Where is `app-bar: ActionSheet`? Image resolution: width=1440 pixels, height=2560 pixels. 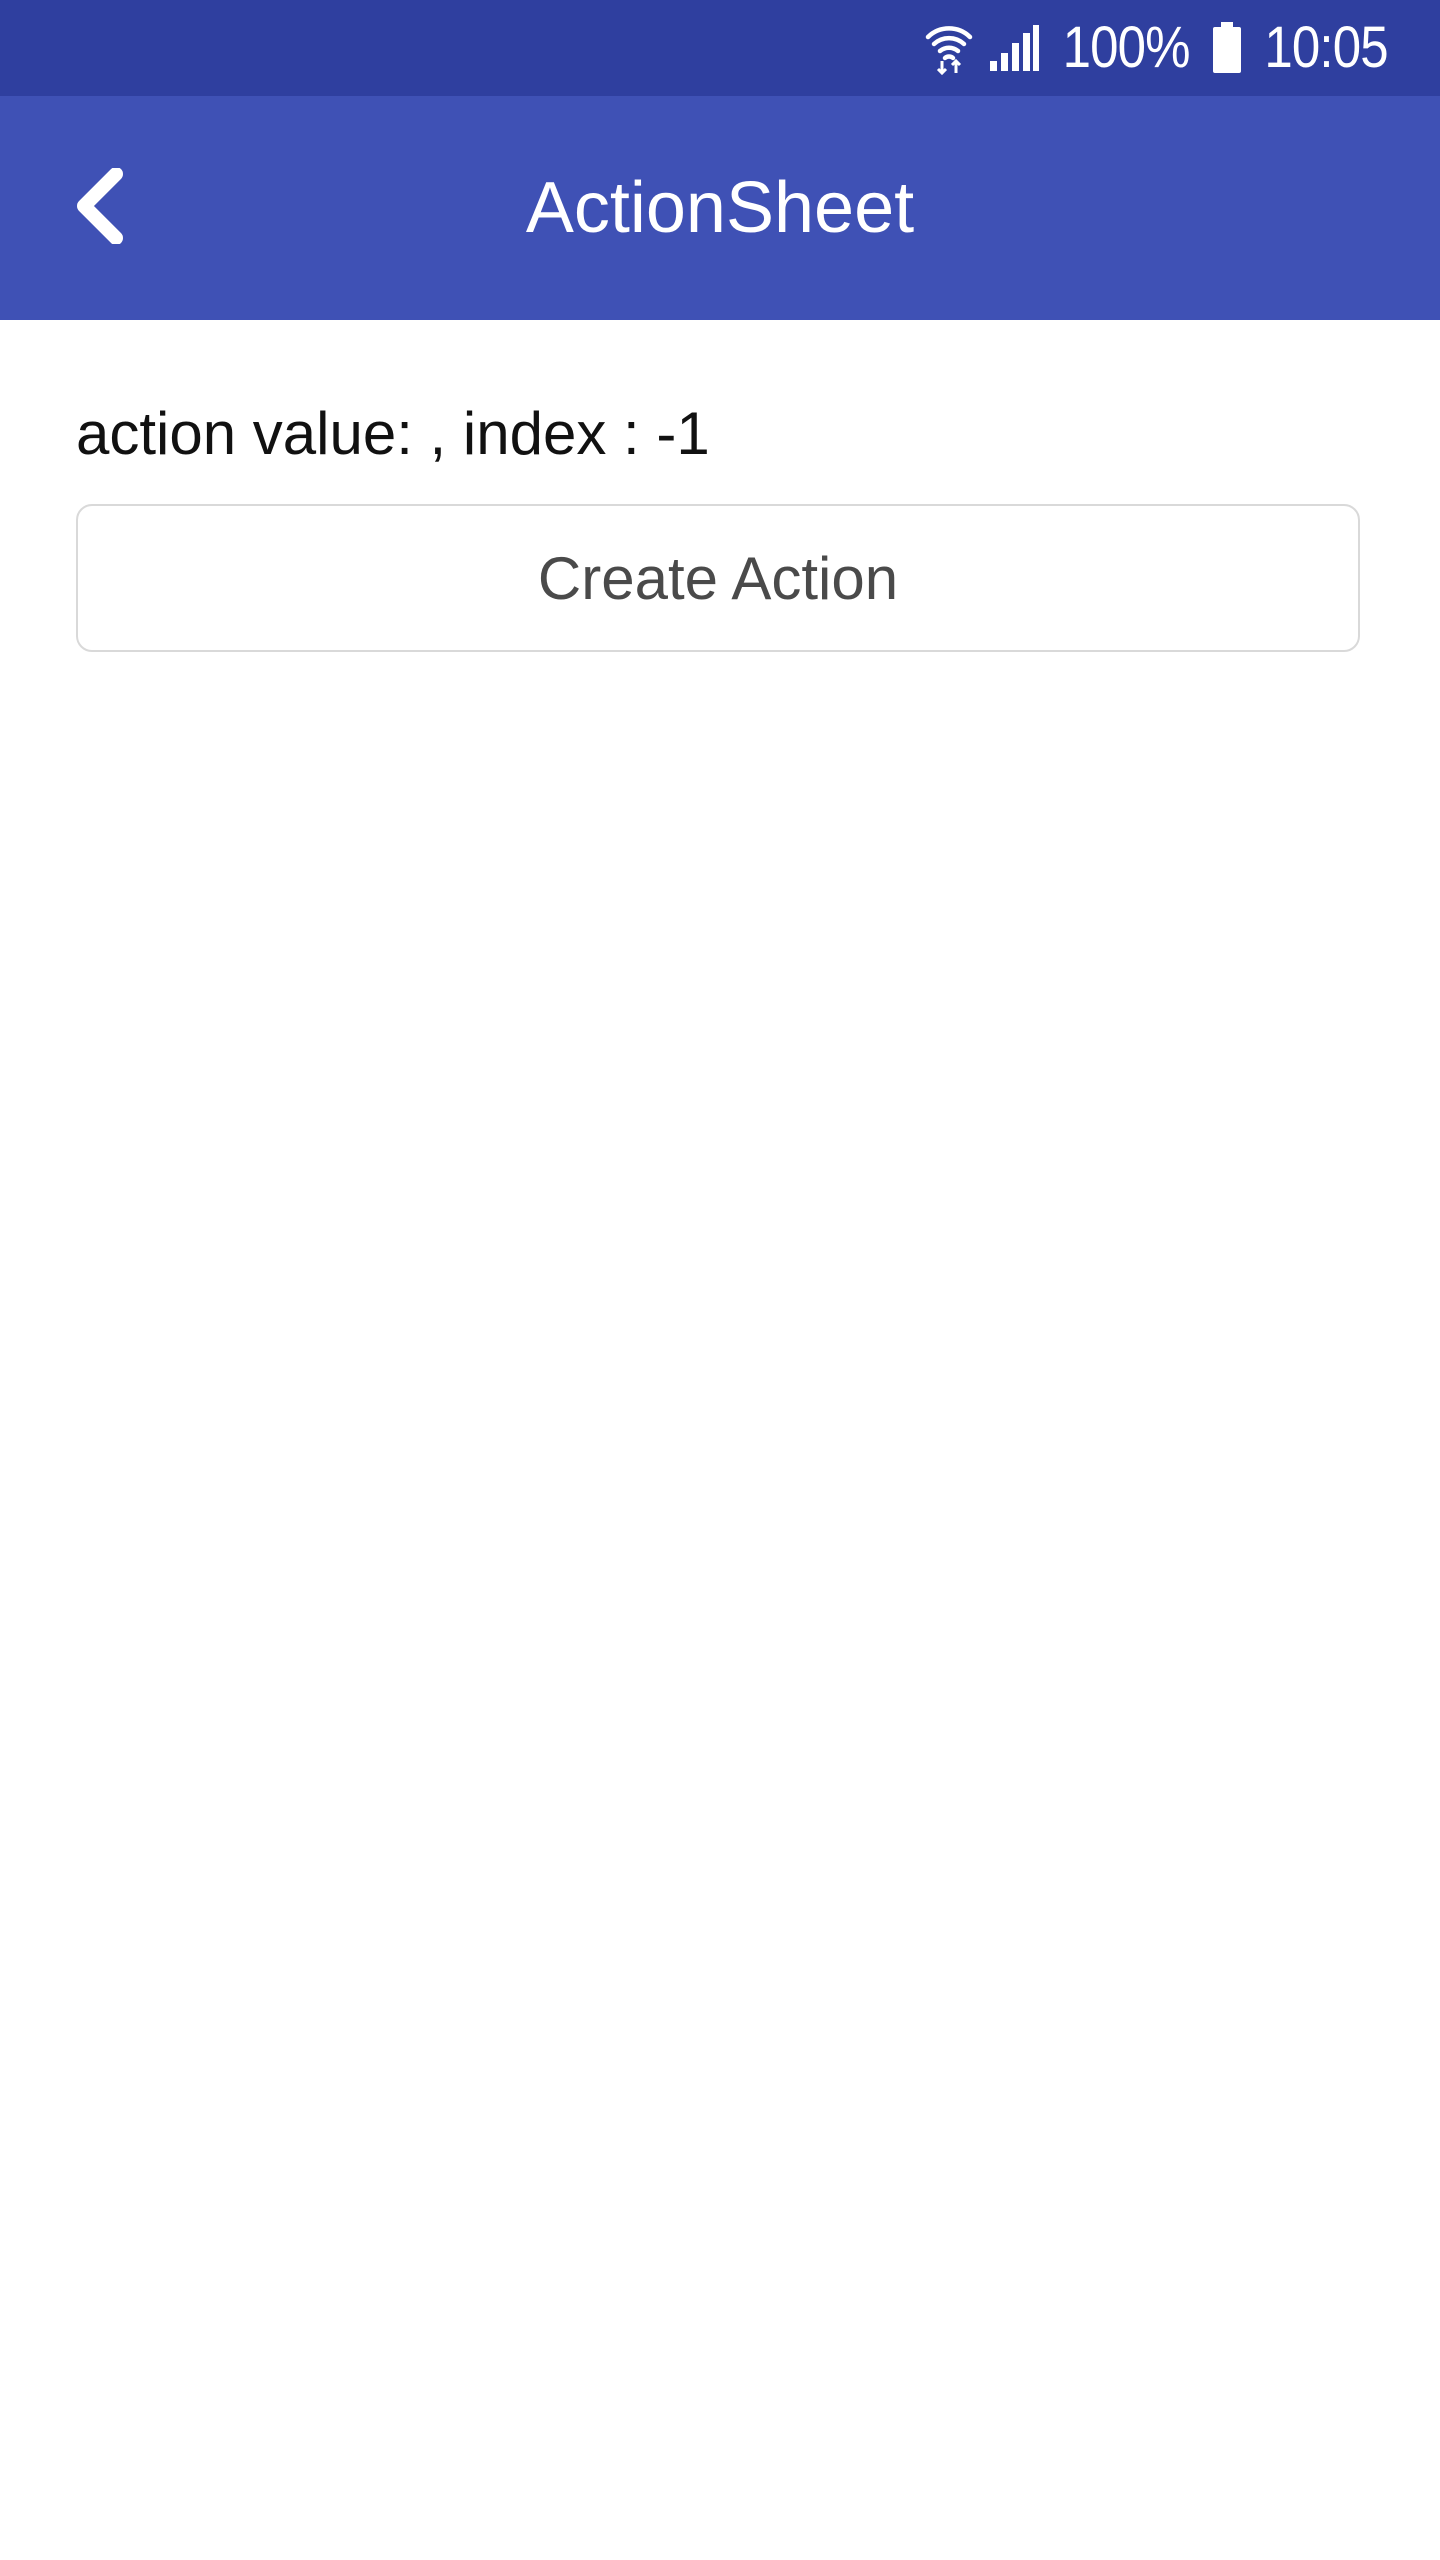
app-bar: ActionSheet is located at coordinates (720, 208).